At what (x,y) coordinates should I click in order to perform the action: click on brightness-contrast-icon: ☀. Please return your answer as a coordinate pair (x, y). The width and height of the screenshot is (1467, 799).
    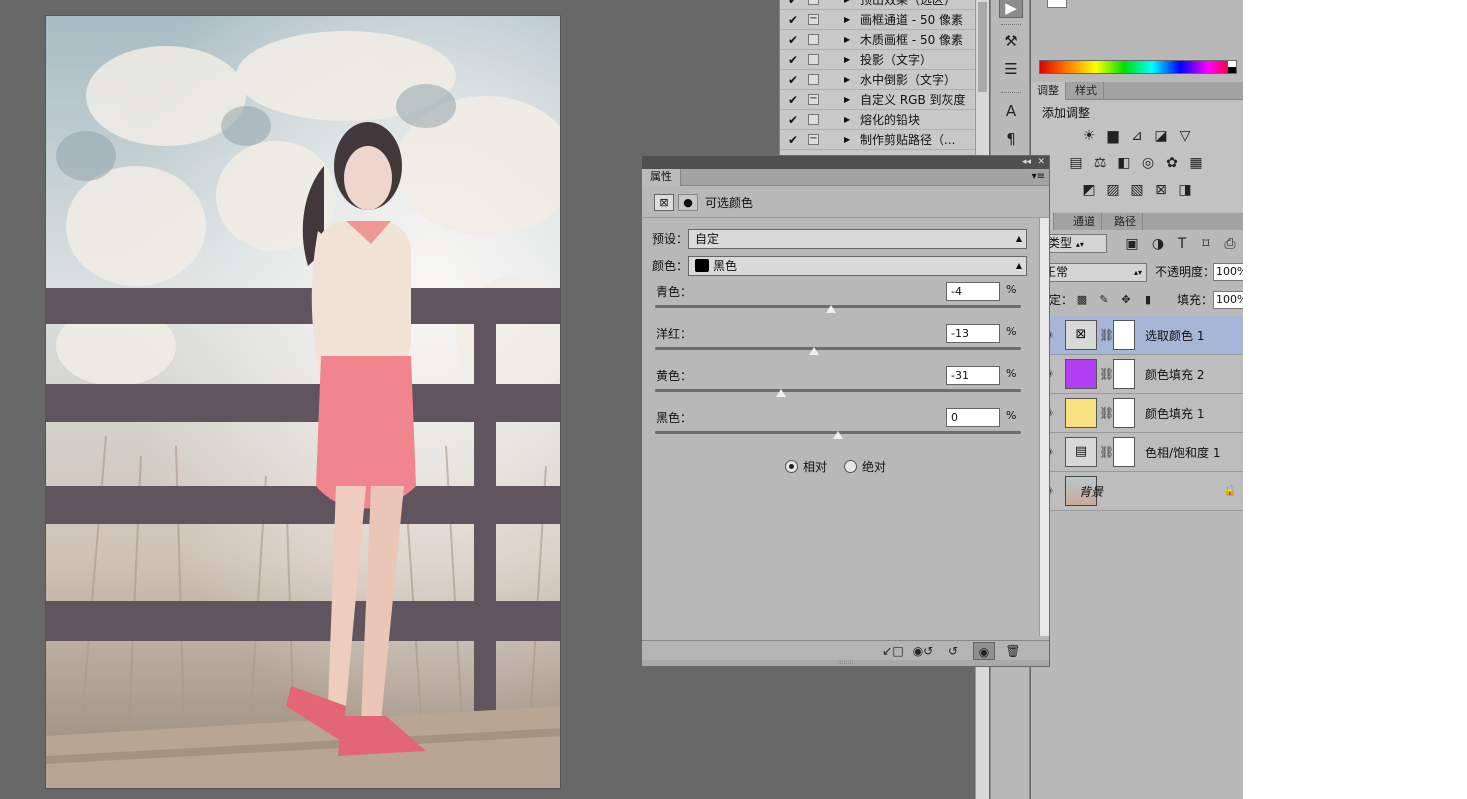
    Looking at the image, I should click on (1089, 136).